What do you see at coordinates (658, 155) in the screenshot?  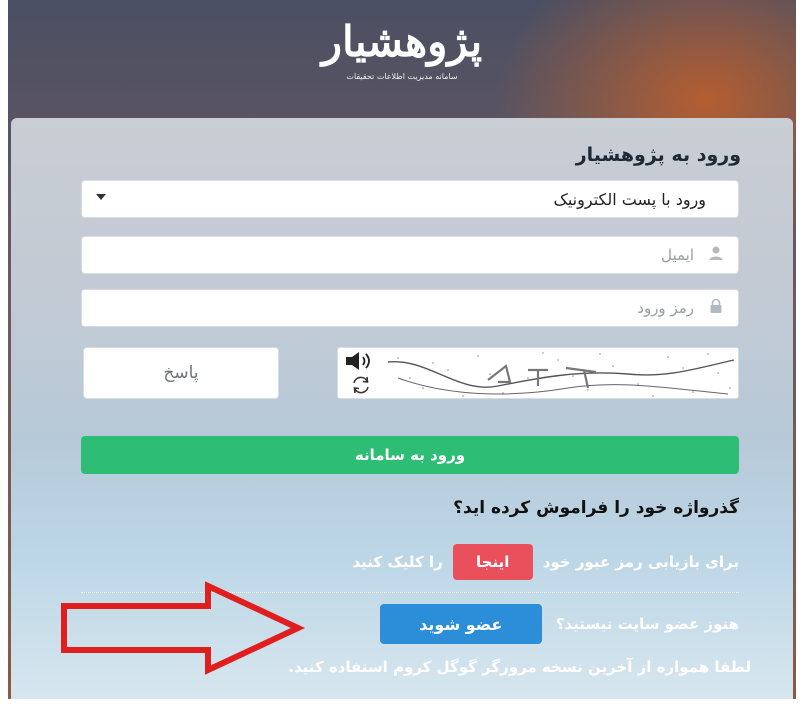 I see `panel-title: ورود به پژوهشیار` at bounding box center [658, 155].